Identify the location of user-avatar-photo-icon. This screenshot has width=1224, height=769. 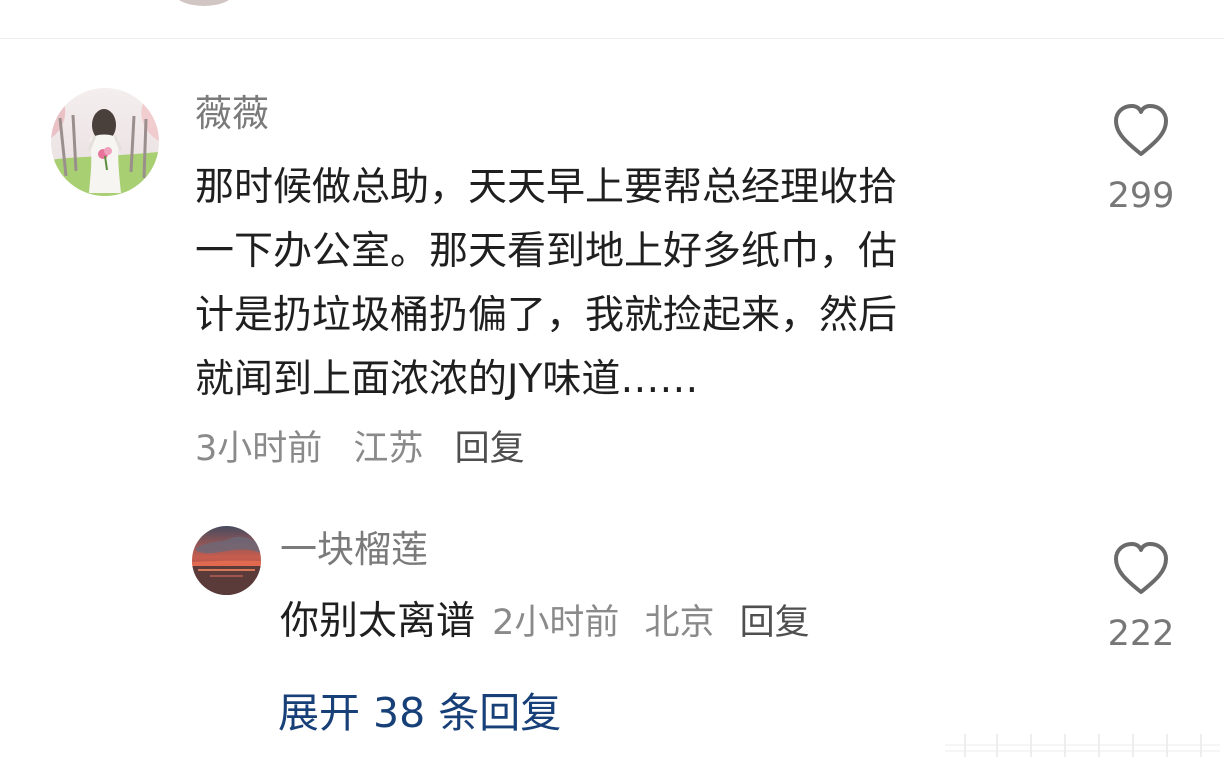
(105, 142).